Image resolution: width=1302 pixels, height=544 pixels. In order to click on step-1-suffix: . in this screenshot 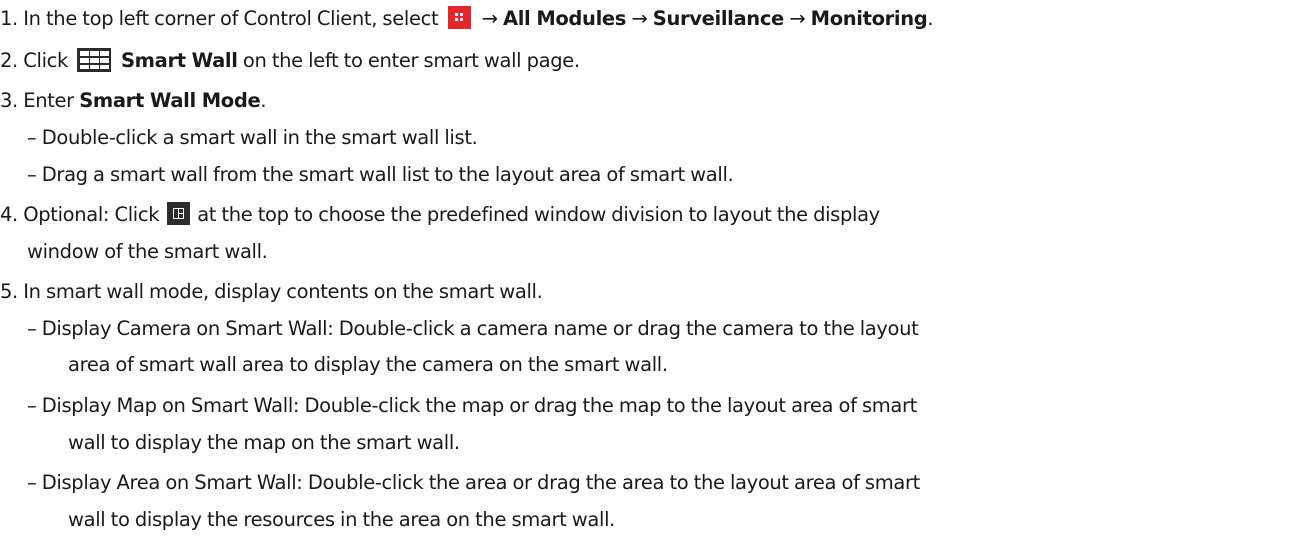, I will do `click(930, 18)`.